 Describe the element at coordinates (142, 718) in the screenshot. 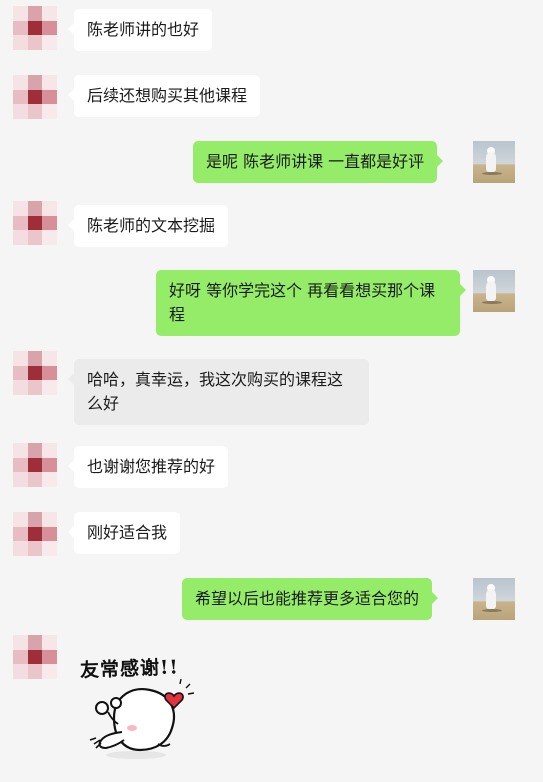

I see `blob-character-icon` at that location.